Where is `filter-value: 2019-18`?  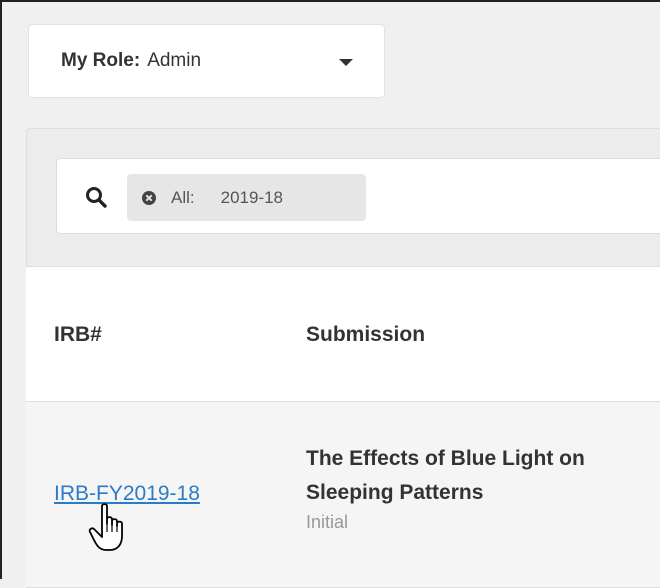 filter-value: 2019-18 is located at coordinates (252, 197).